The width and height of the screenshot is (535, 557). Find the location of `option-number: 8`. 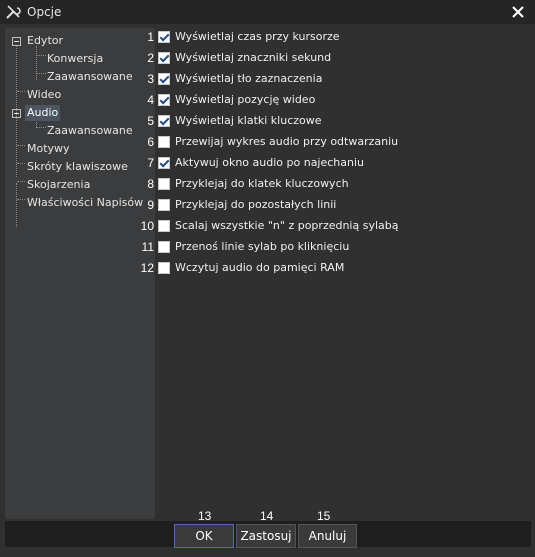

option-number: 8 is located at coordinates (150, 184).